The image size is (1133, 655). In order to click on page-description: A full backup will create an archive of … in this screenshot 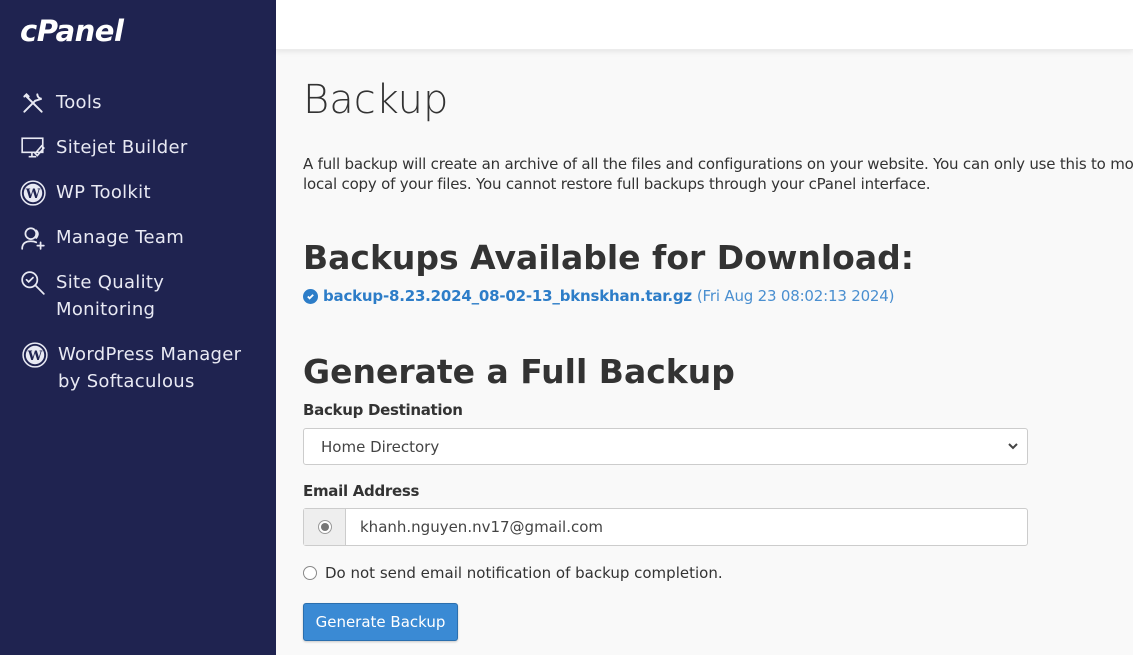, I will do `click(718, 174)`.